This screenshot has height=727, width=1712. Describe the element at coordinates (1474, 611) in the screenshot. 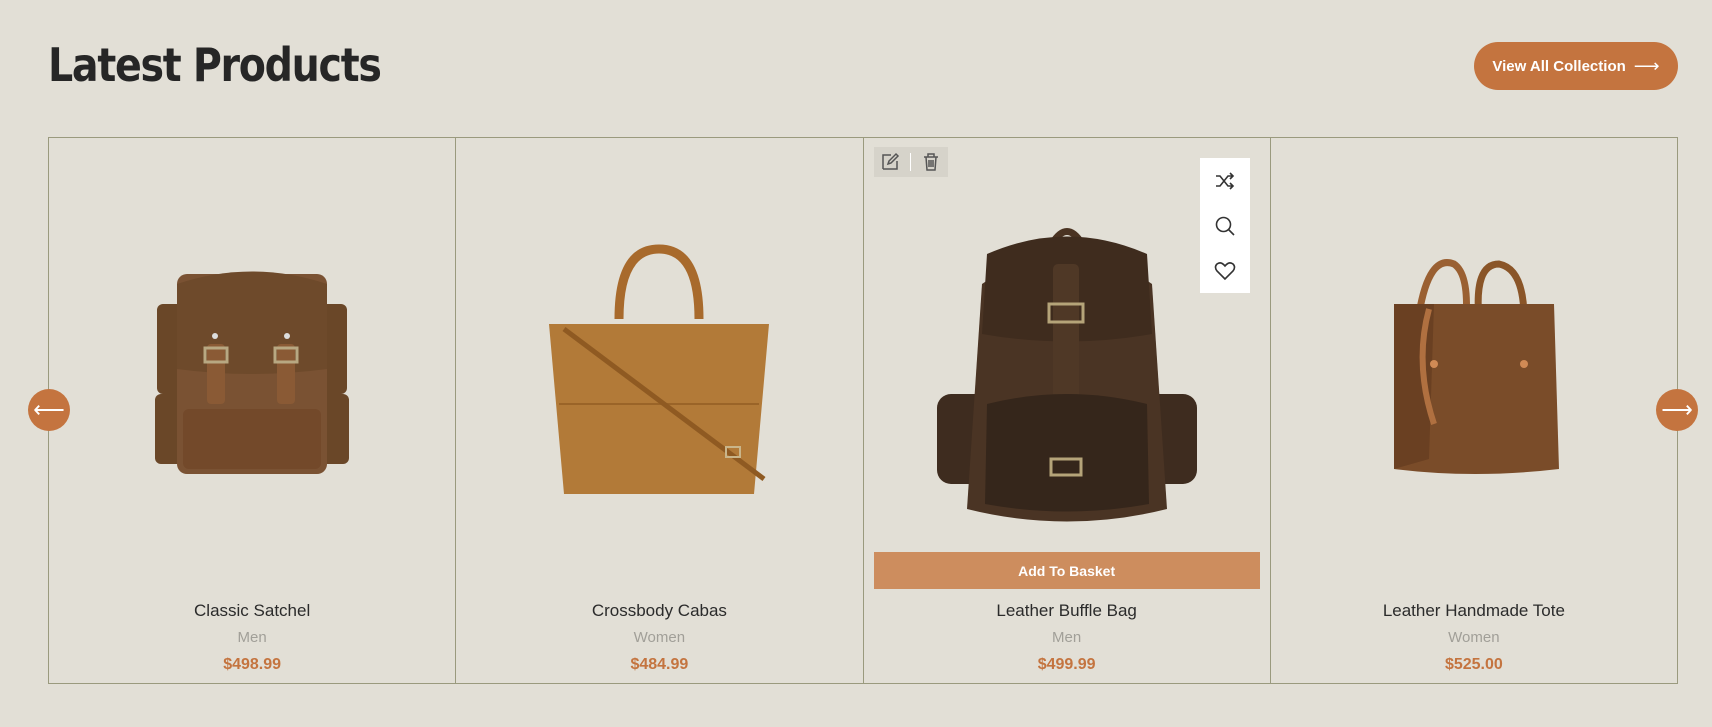

I see `product-name: Leather Handmade Tote` at that location.